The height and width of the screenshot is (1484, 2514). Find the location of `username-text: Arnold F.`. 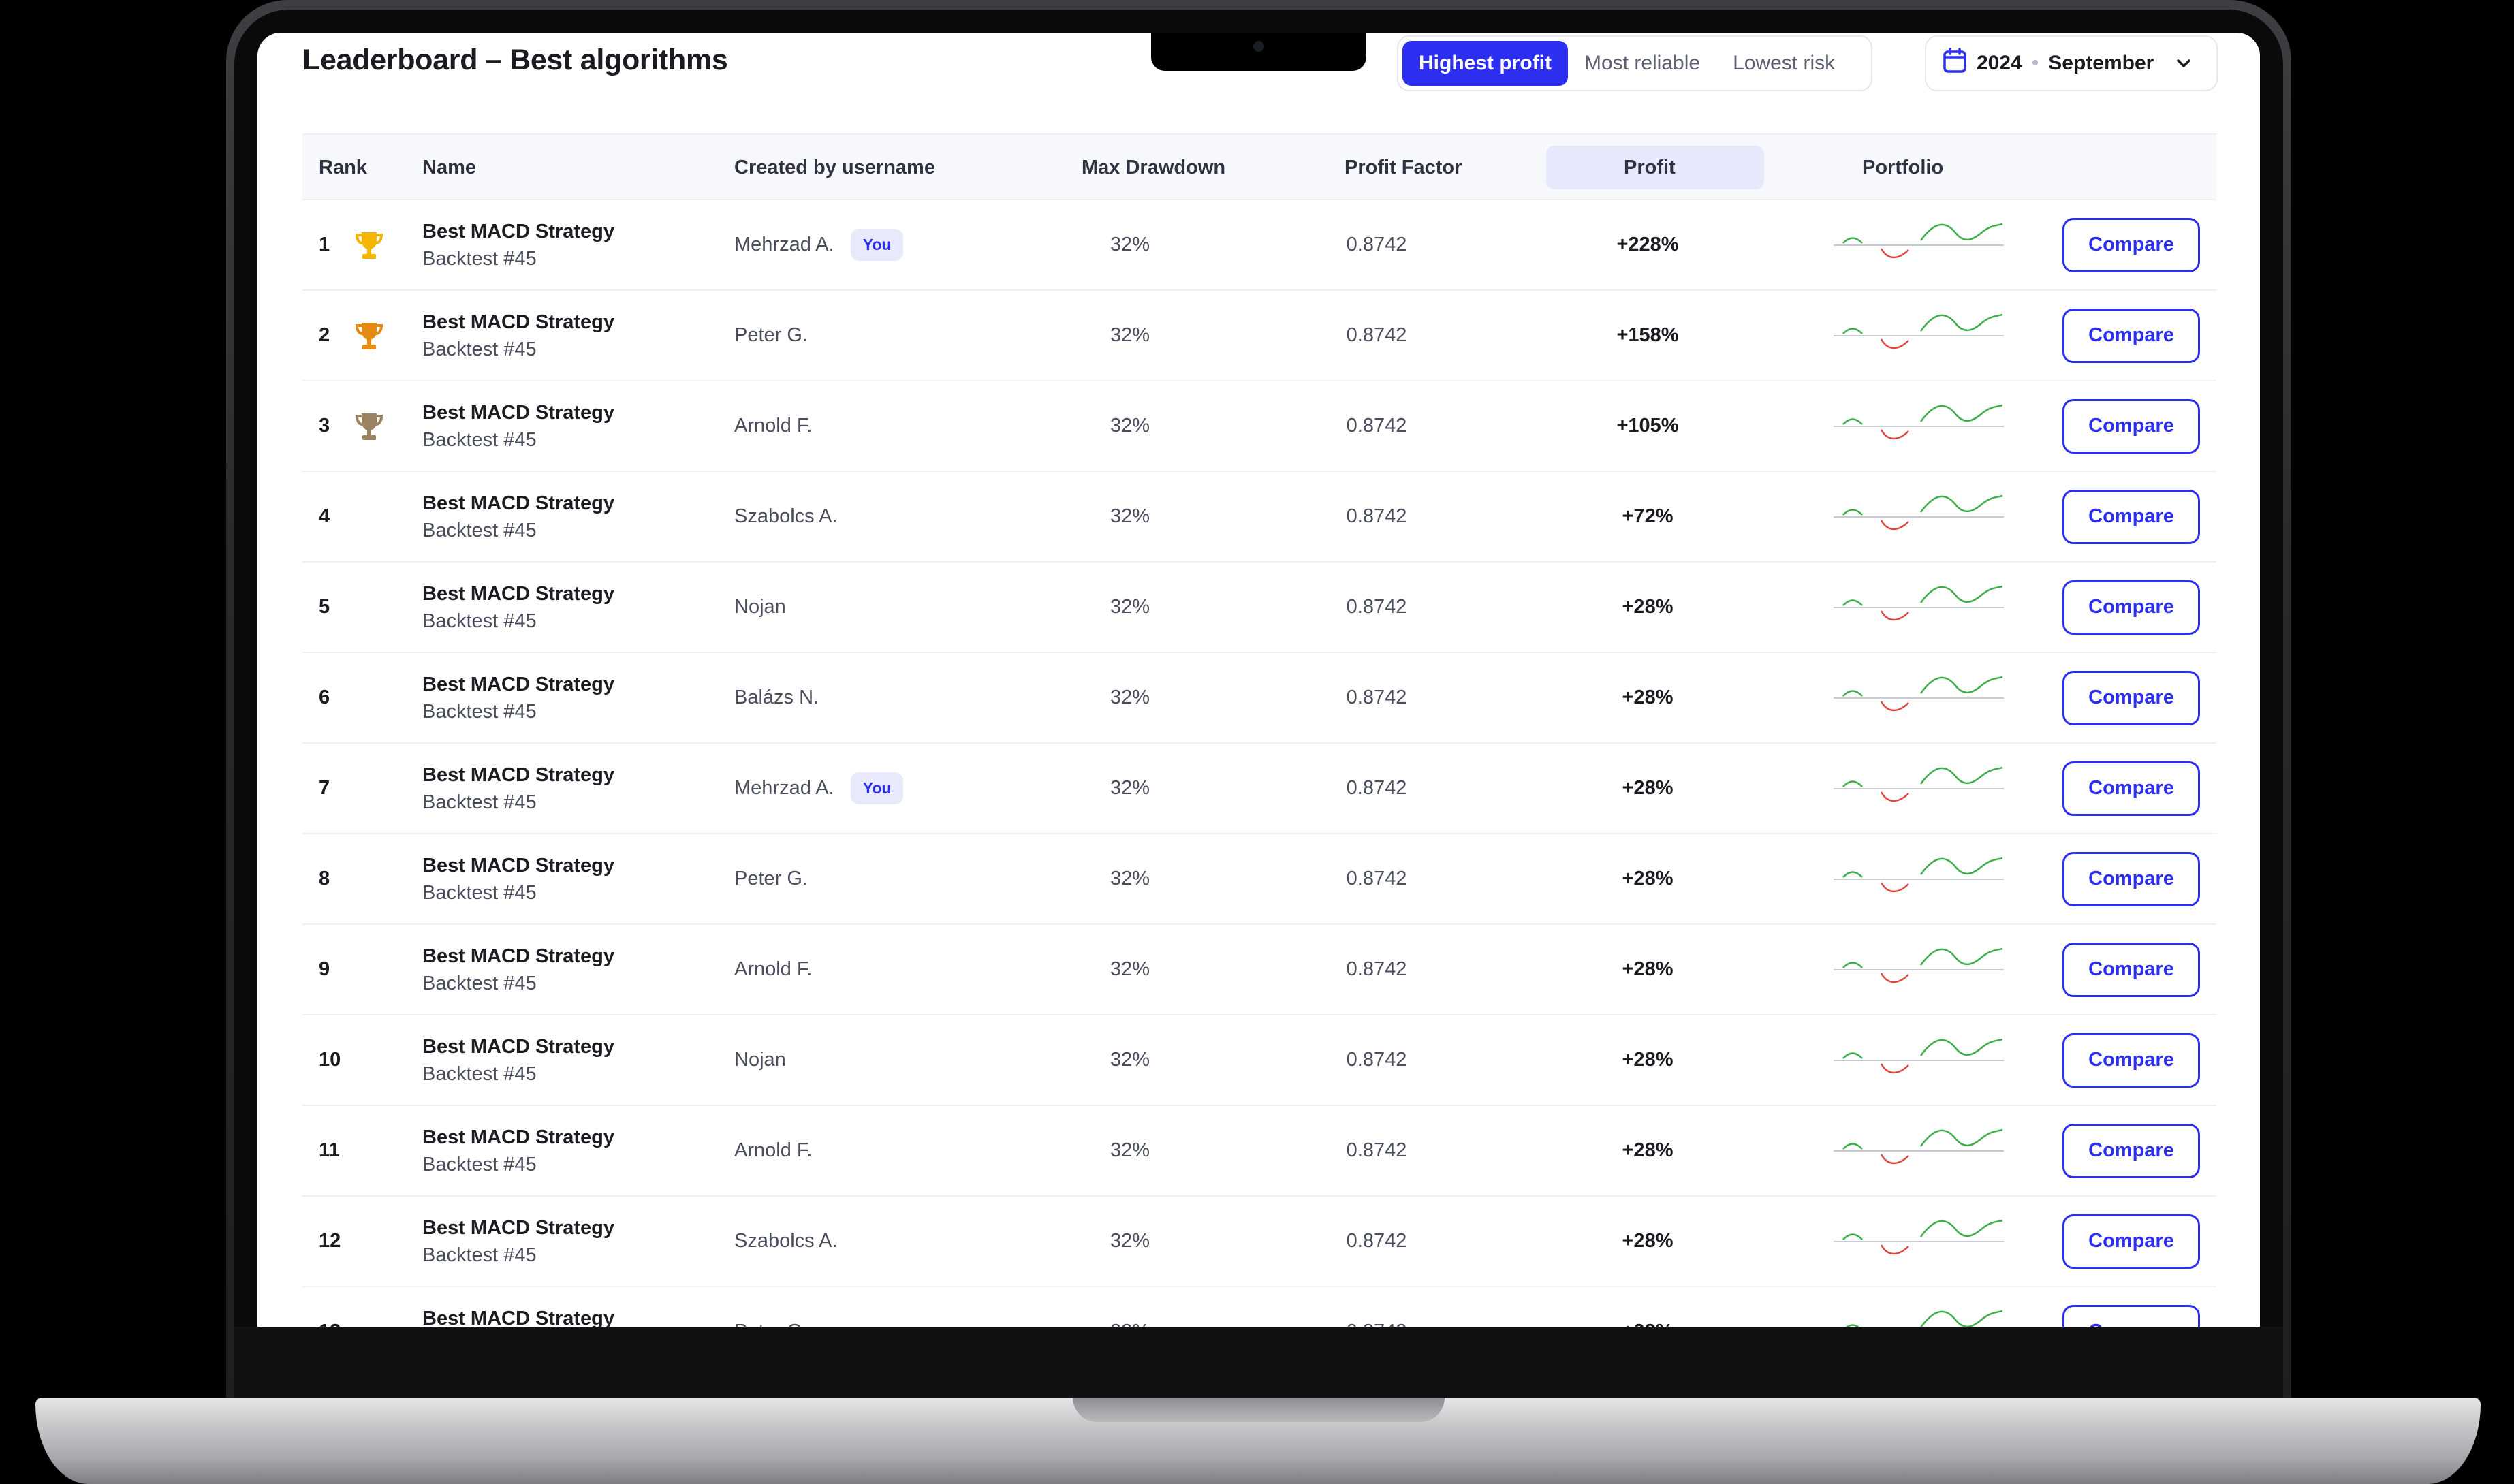

username-text: Arnold F. is located at coordinates (773, 969).